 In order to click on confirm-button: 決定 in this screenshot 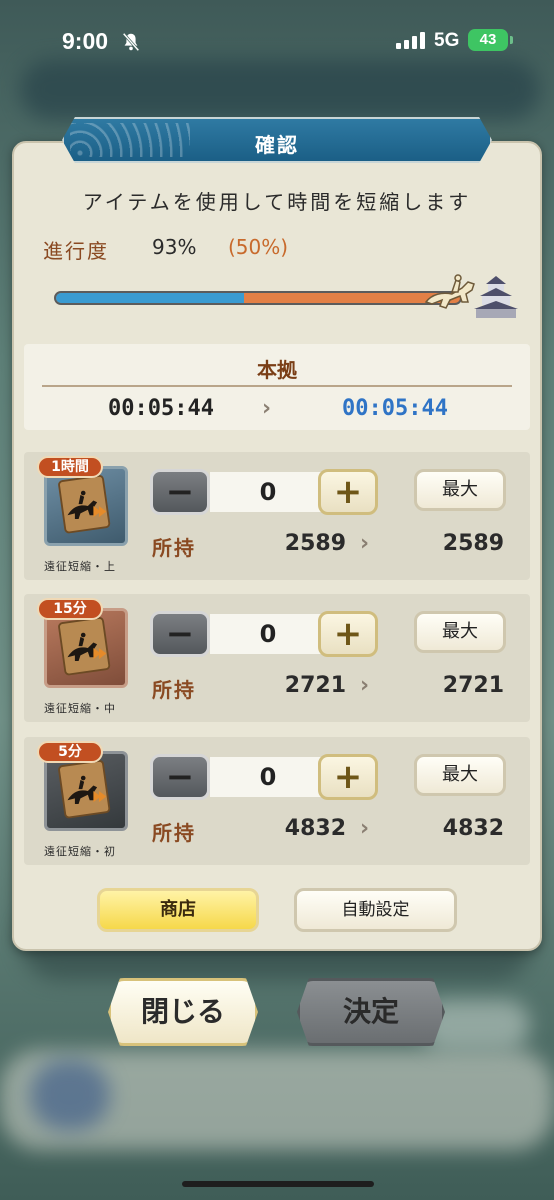, I will do `click(371, 1012)`.